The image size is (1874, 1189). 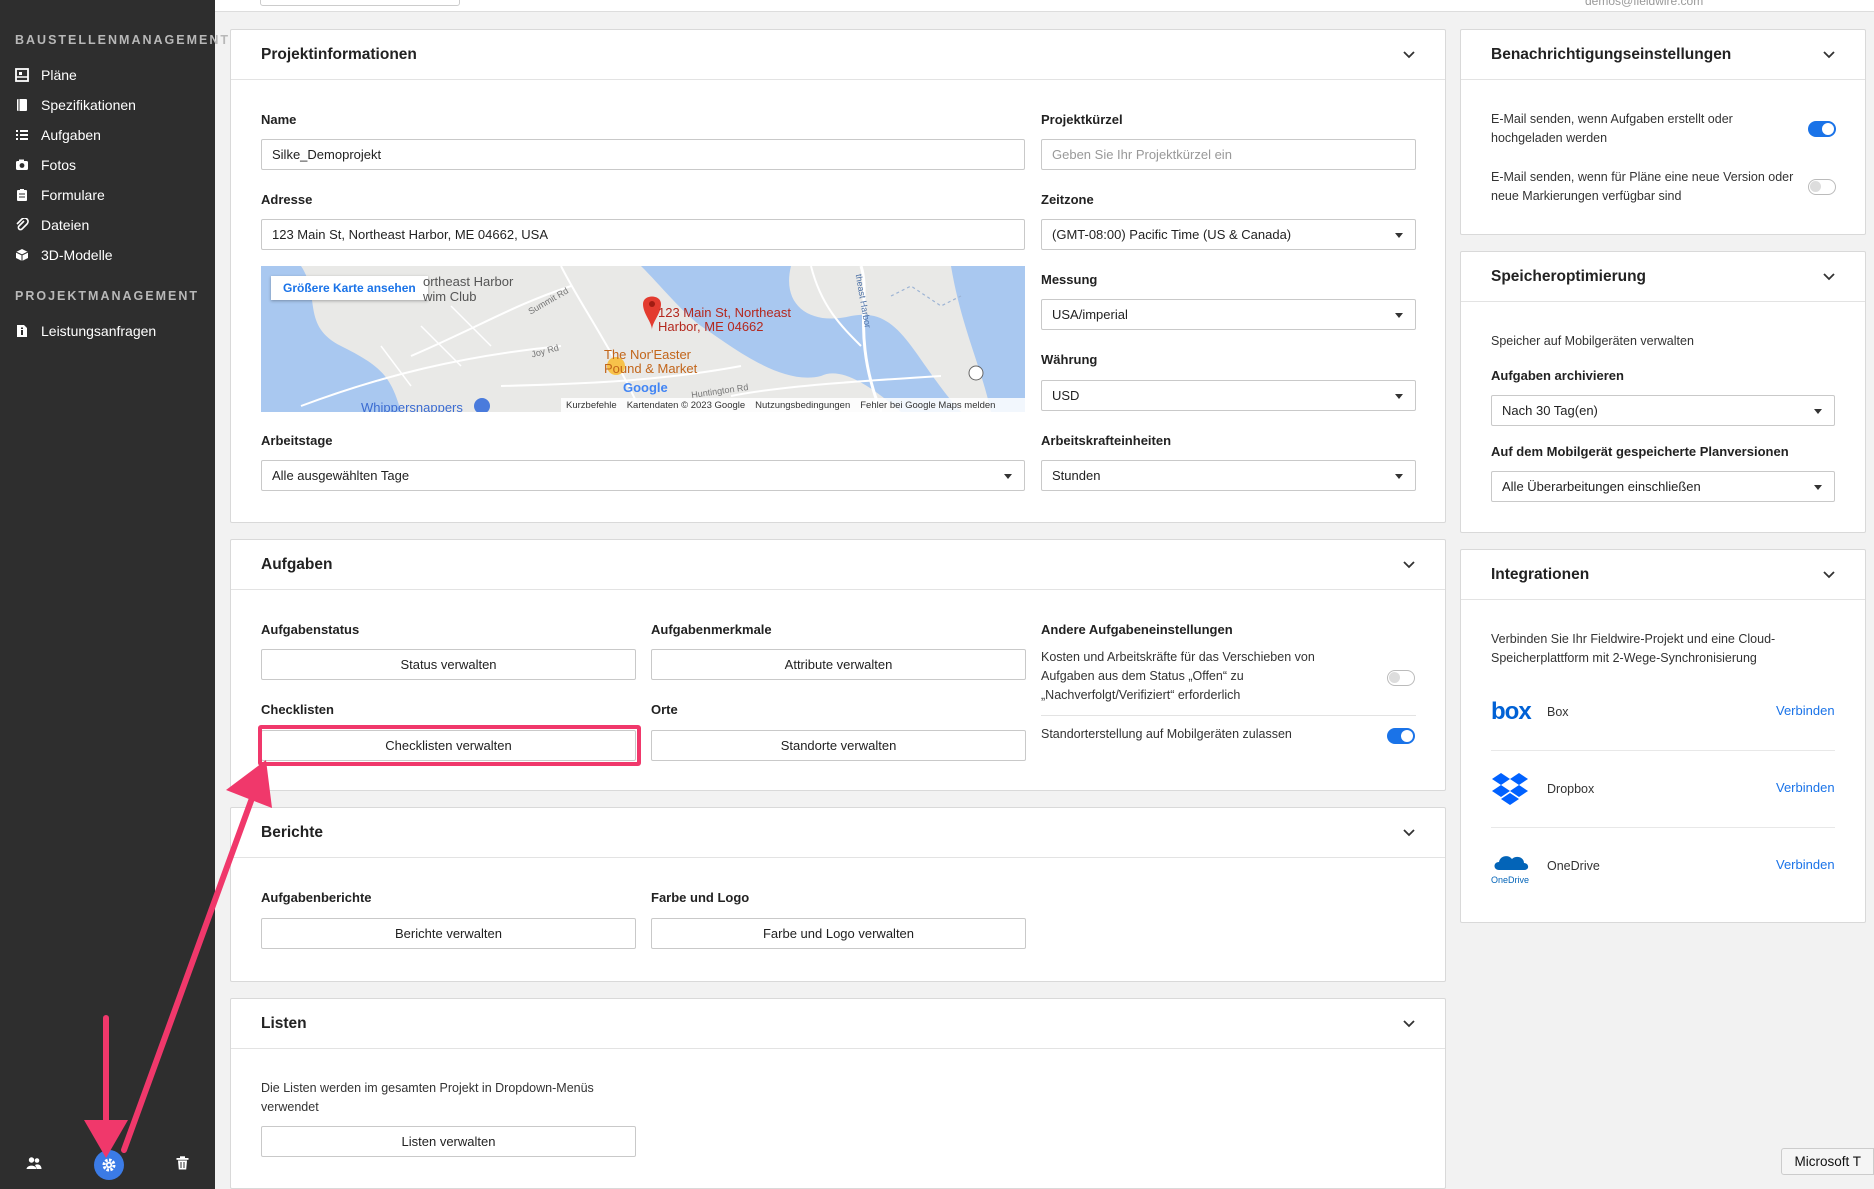 What do you see at coordinates (448, 664) in the screenshot?
I see `status-verwalten-button: Status verwalten` at bounding box center [448, 664].